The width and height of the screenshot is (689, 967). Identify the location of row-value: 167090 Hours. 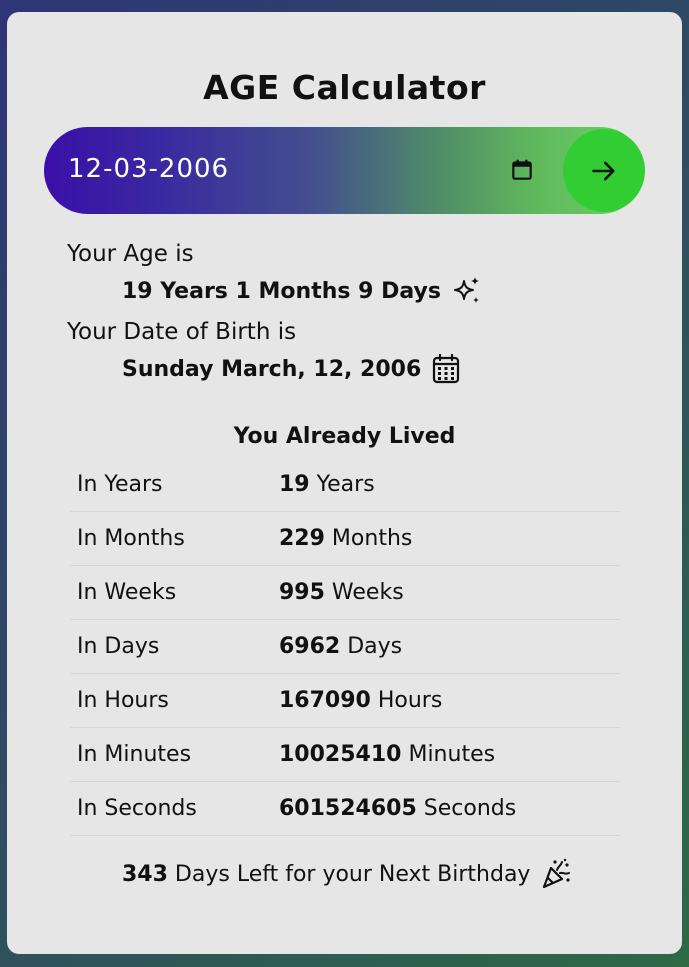
(446, 700).